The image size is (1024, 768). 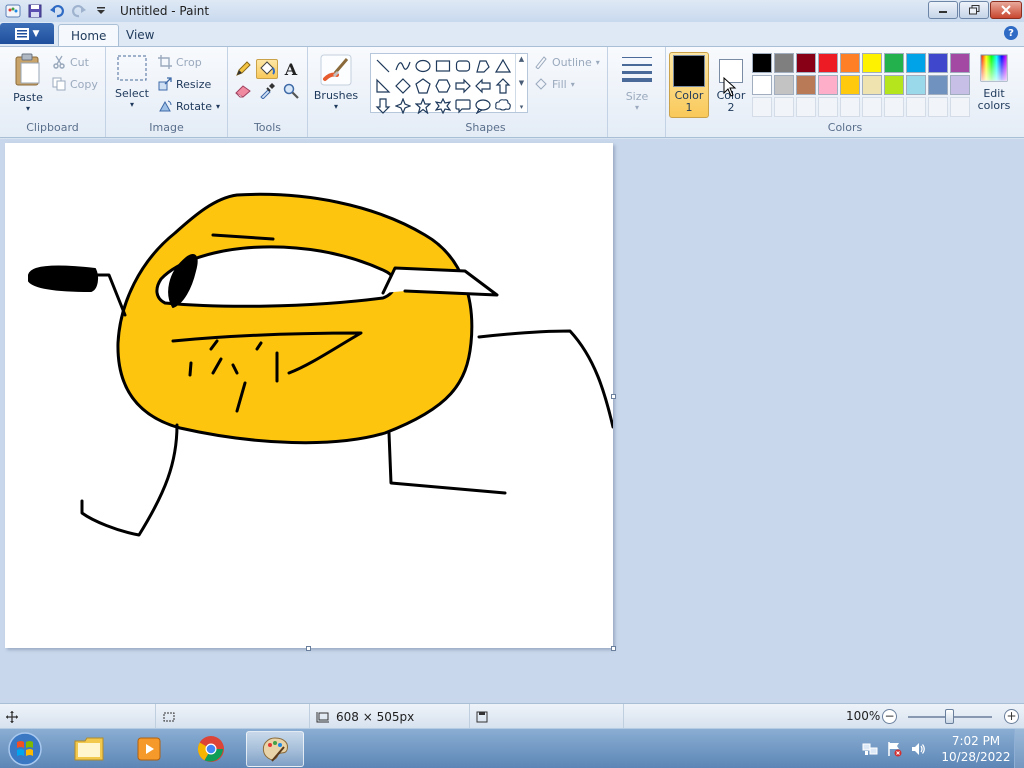 I want to click on magnifier-tool, so click(x=291, y=91).